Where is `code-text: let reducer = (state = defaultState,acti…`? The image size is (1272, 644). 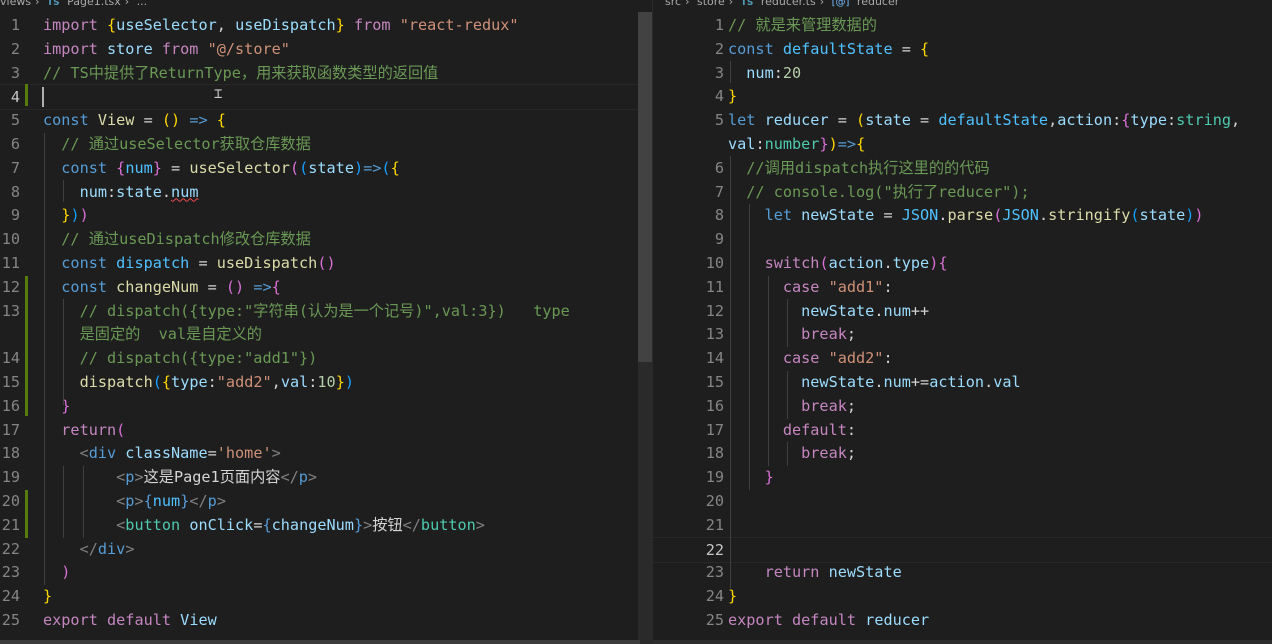 code-text: let reducer = (state = defaultState,acti… is located at coordinates (984, 120).